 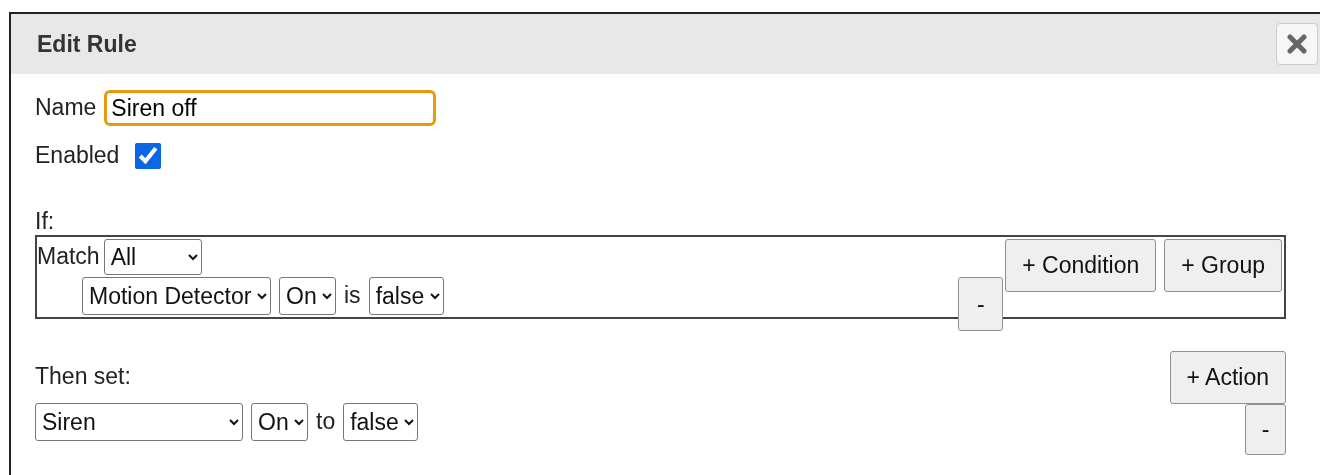 What do you see at coordinates (139, 421) in the screenshot?
I see `device-select: Siren` at bounding box center [139, 421].